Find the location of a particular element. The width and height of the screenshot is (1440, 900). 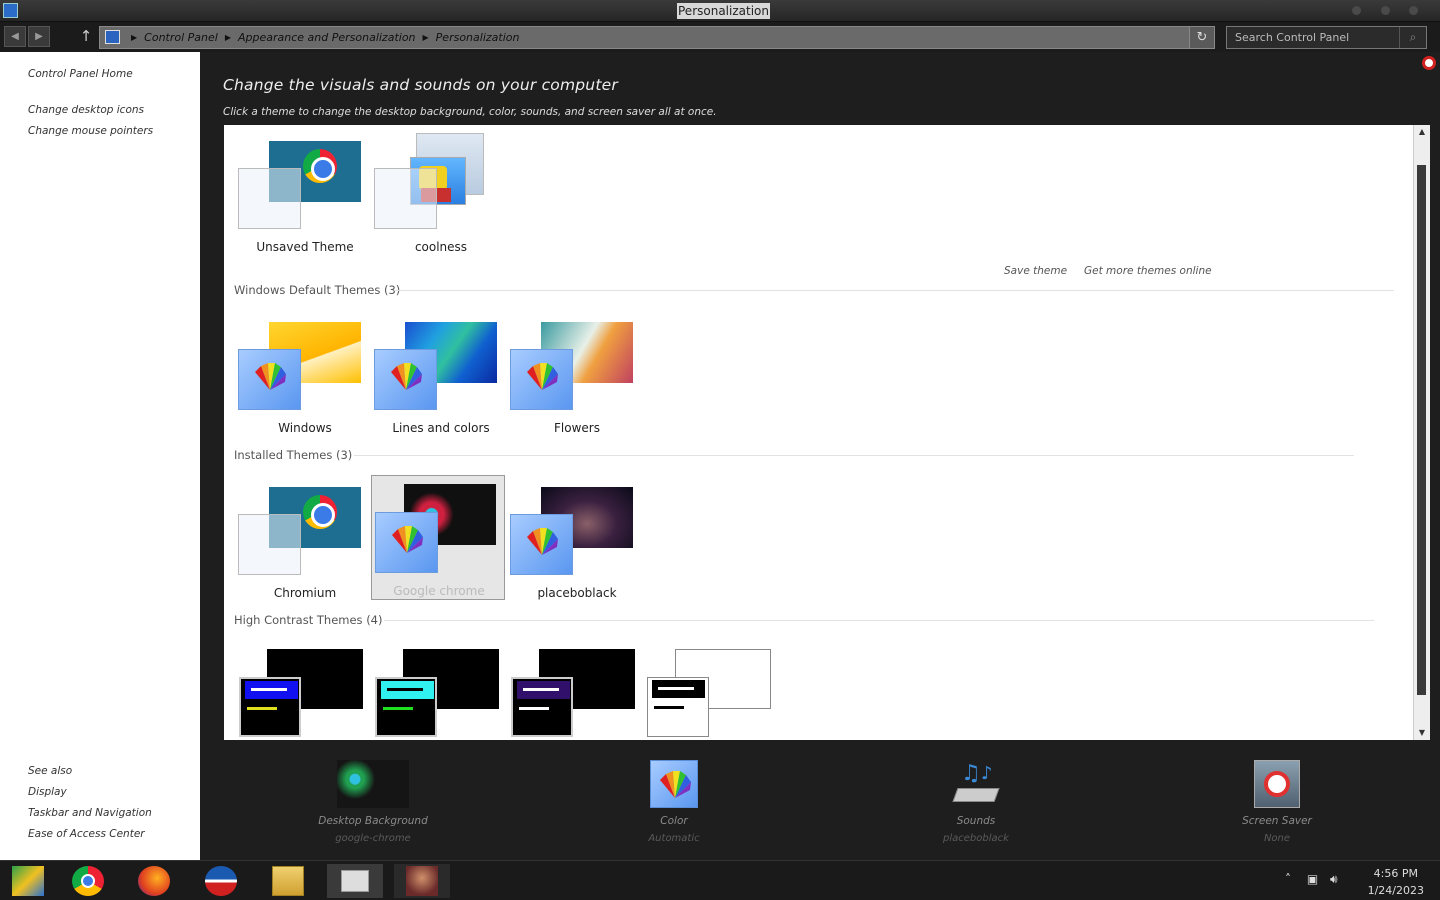

theme-unsaved: Unsaved Theme is located at coordinates (305, 195).